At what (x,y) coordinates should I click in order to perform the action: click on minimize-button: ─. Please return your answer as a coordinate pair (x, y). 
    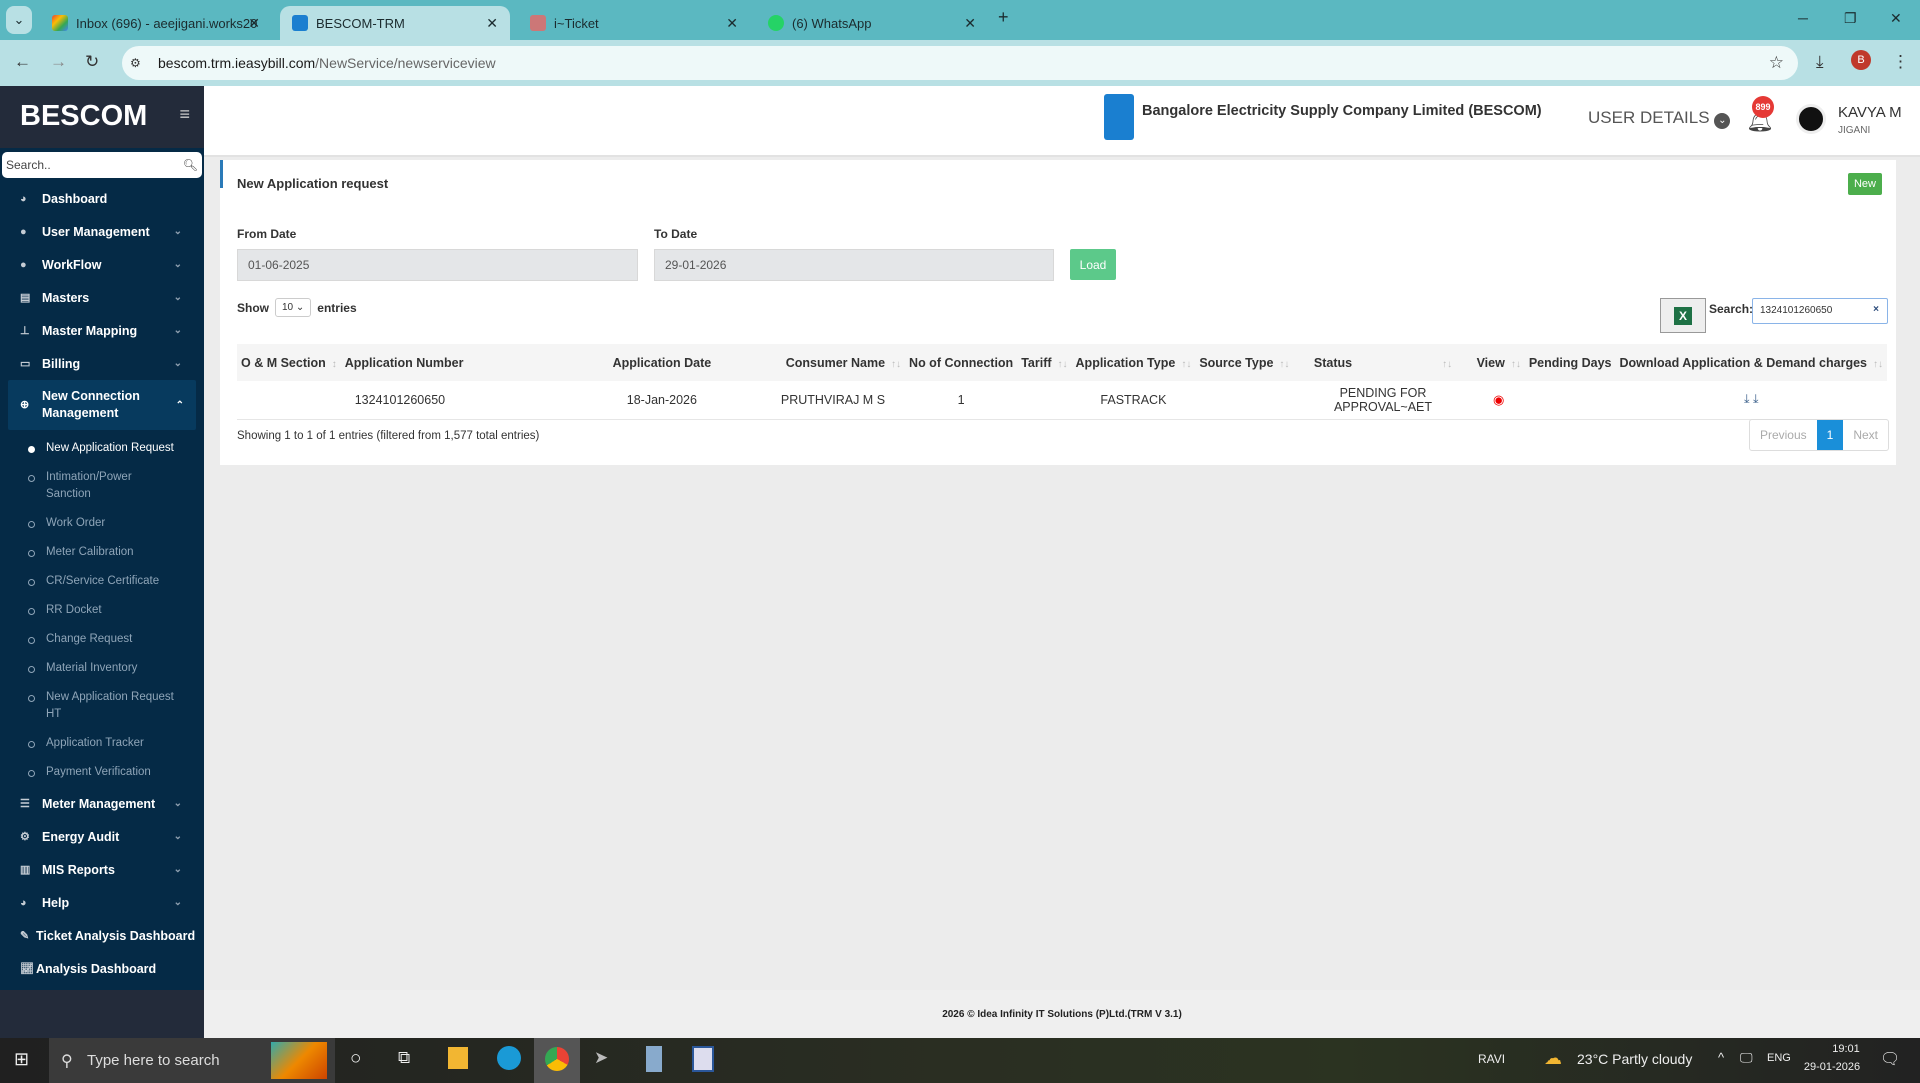
    Looking at the image, I should click on (1803, 18).